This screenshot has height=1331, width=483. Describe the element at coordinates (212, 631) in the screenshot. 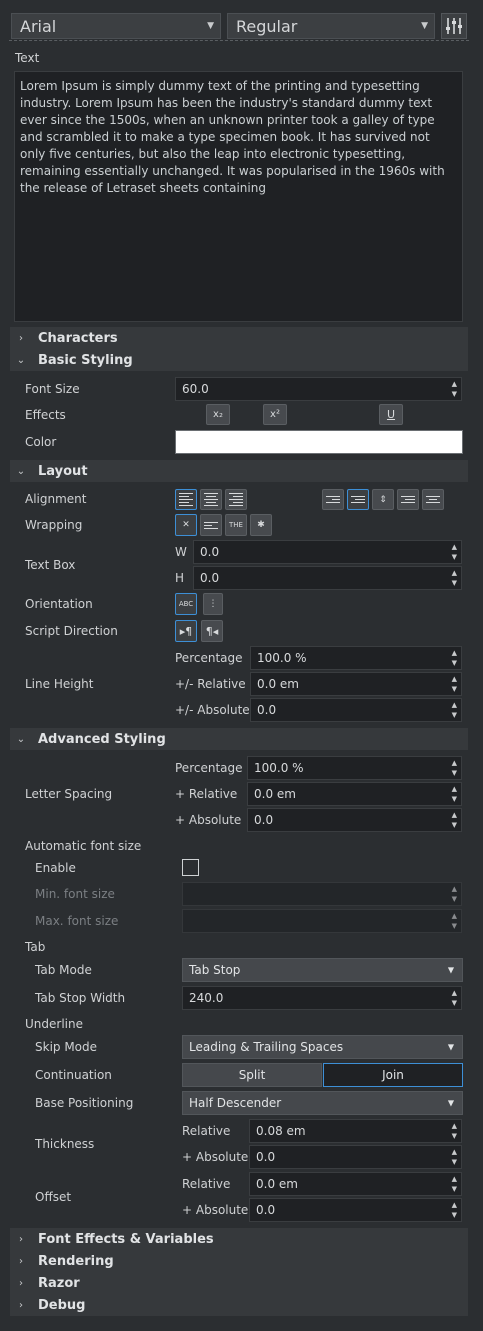

I see `rtl-button: ¶◂` at that location.